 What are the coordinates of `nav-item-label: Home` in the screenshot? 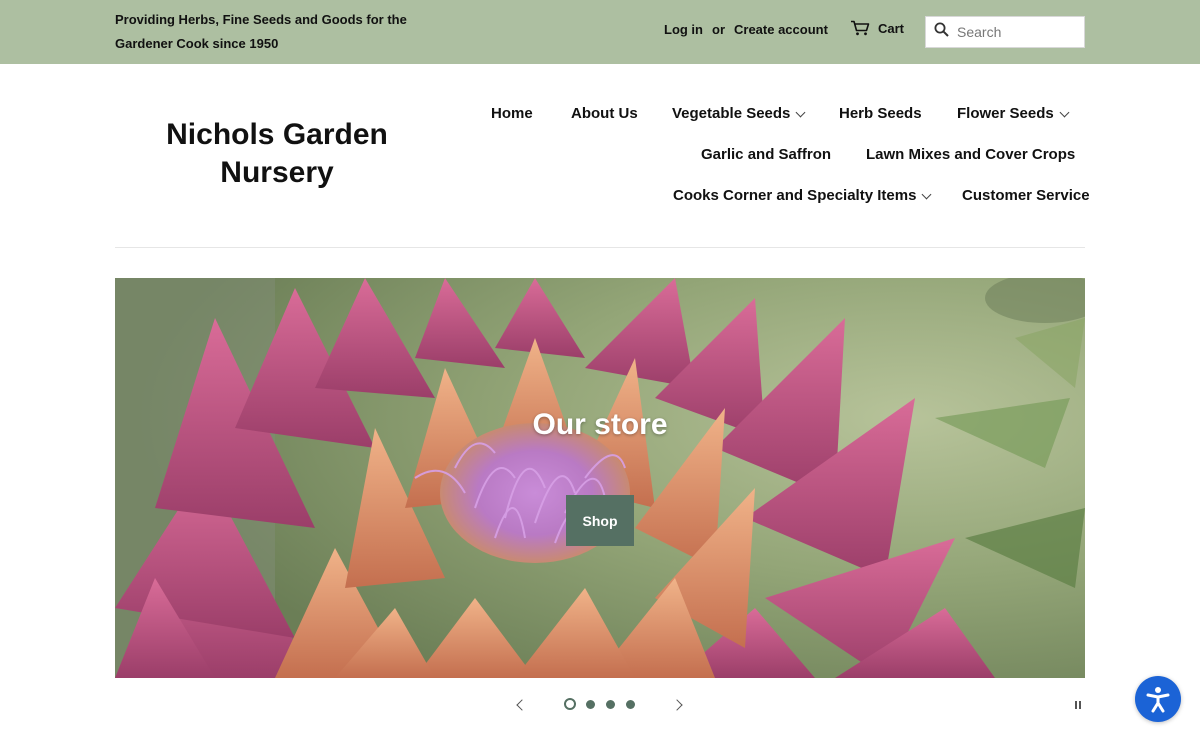 It's located at (512, 113).